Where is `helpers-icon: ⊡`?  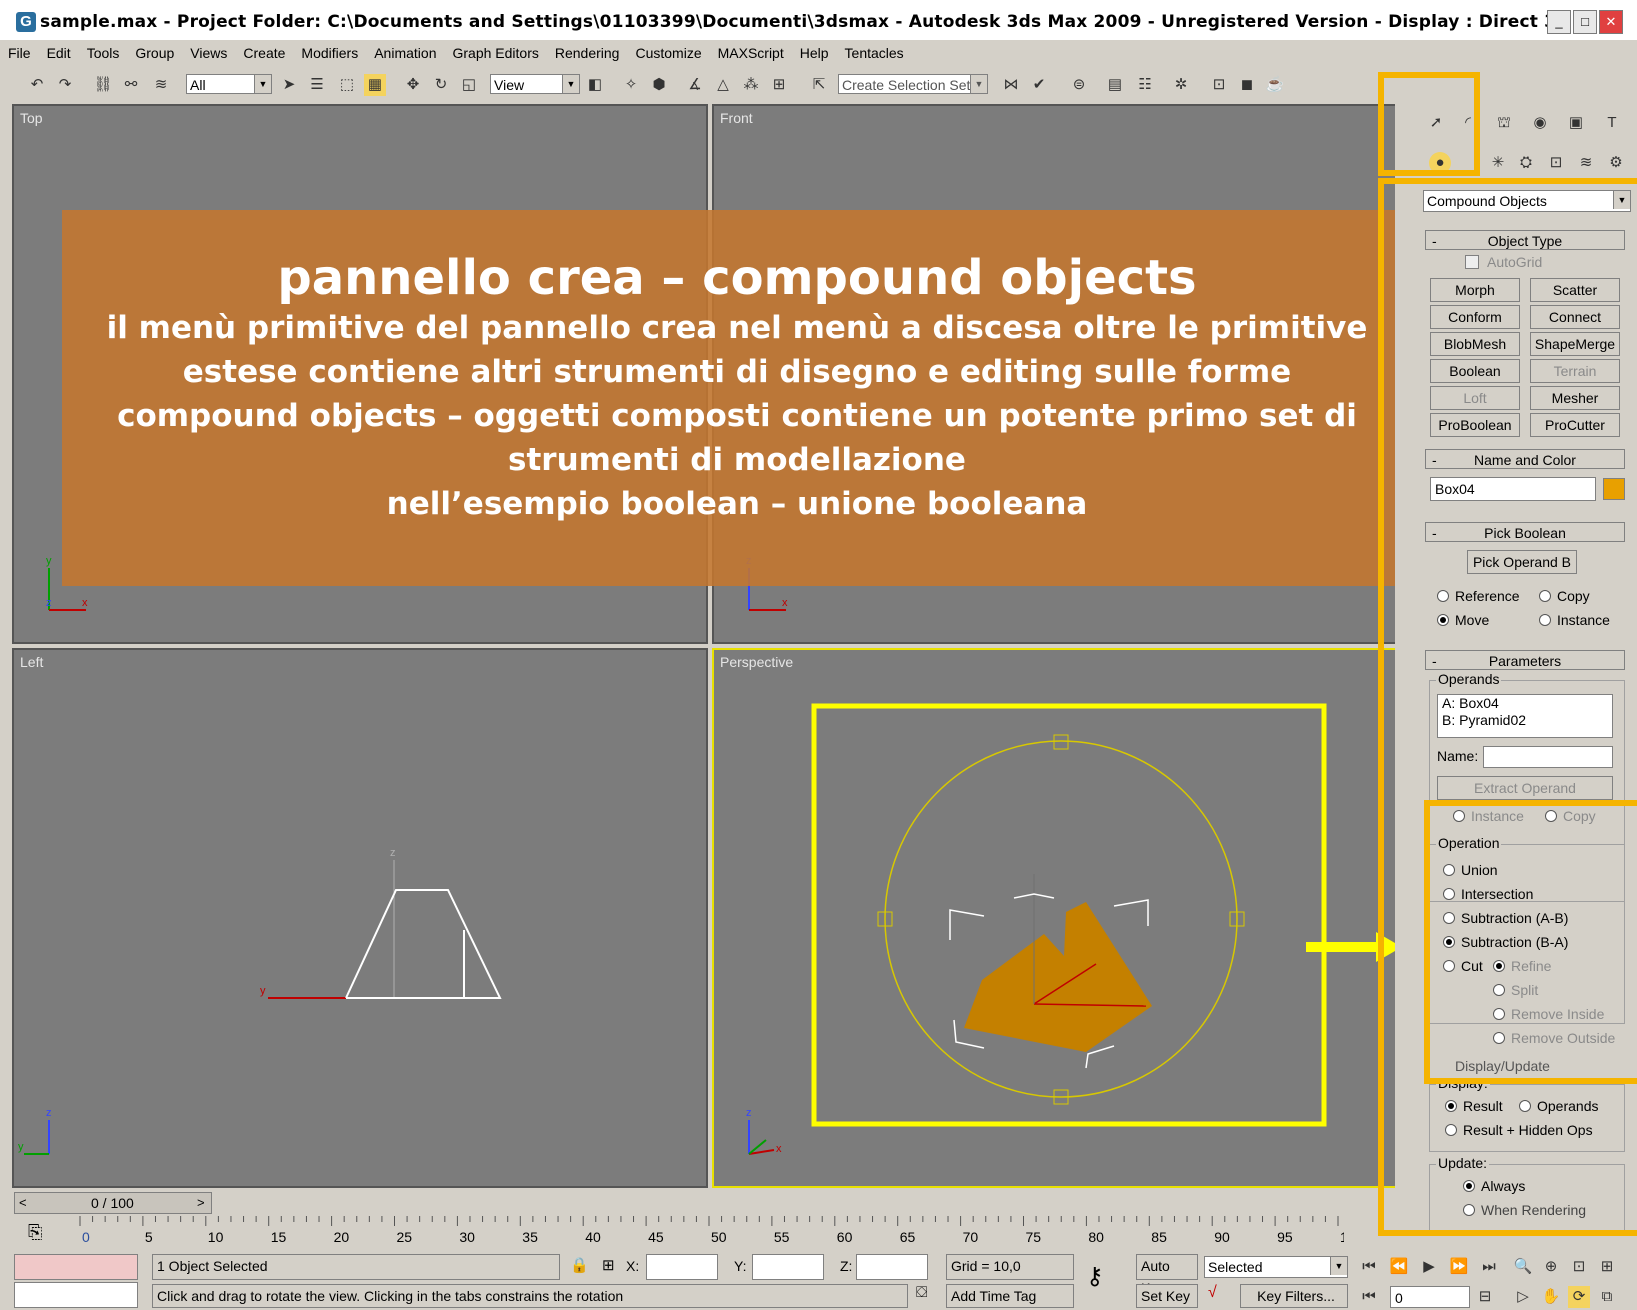 helpers-icon: ⊡ is located at coordinates (1556, 163).